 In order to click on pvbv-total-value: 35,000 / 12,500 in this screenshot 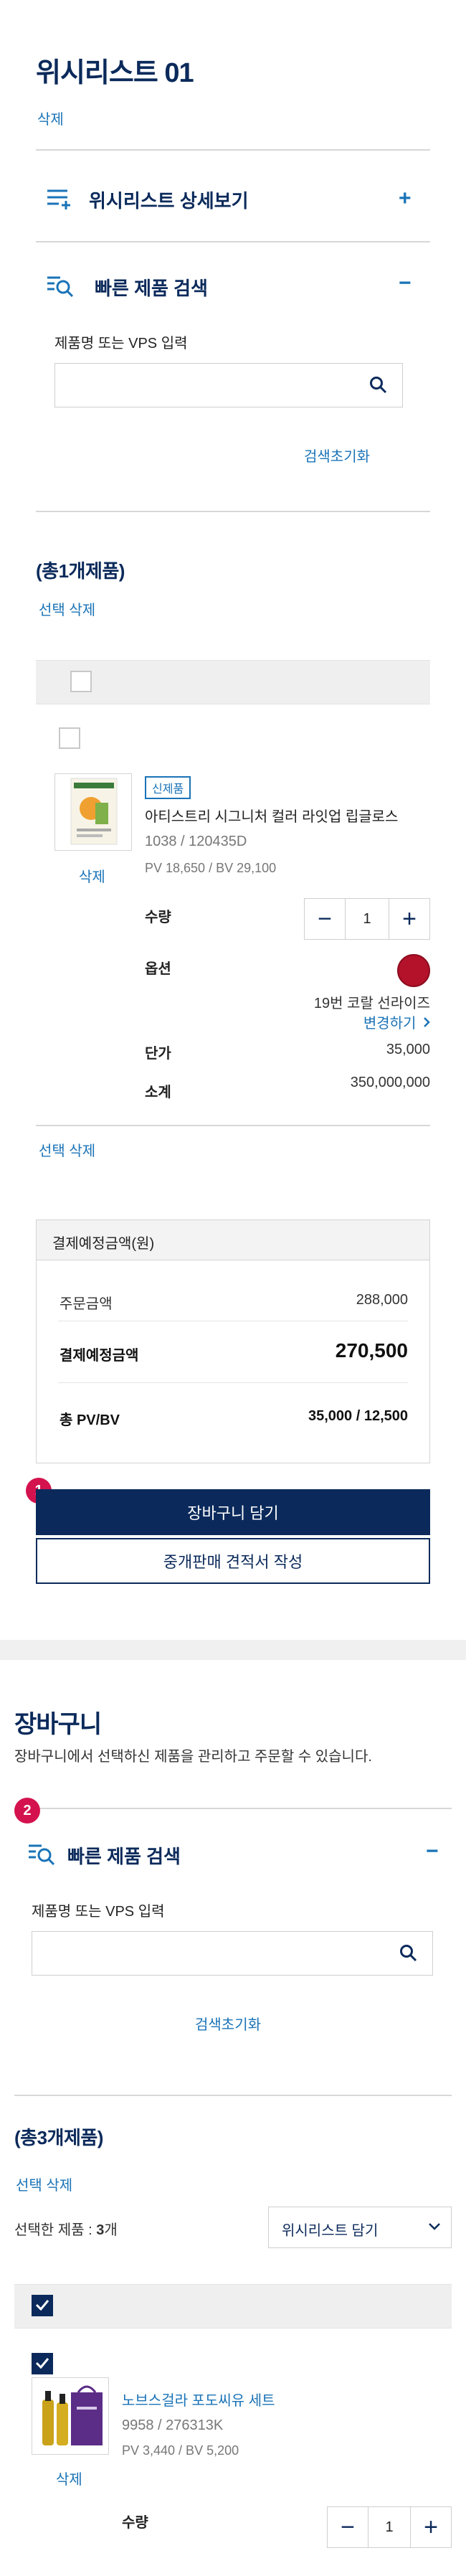, I will do `click(358, 1416)`.